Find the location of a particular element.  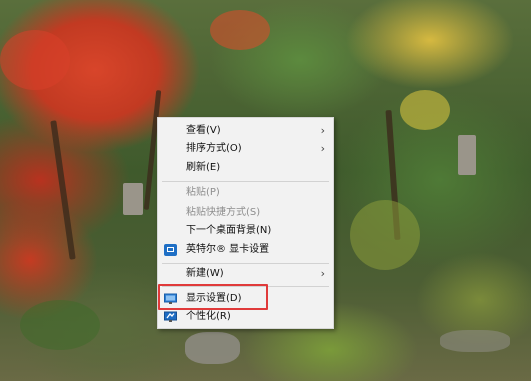

menu-item-new: 新建(W) › is located at coordinates (245, 274).